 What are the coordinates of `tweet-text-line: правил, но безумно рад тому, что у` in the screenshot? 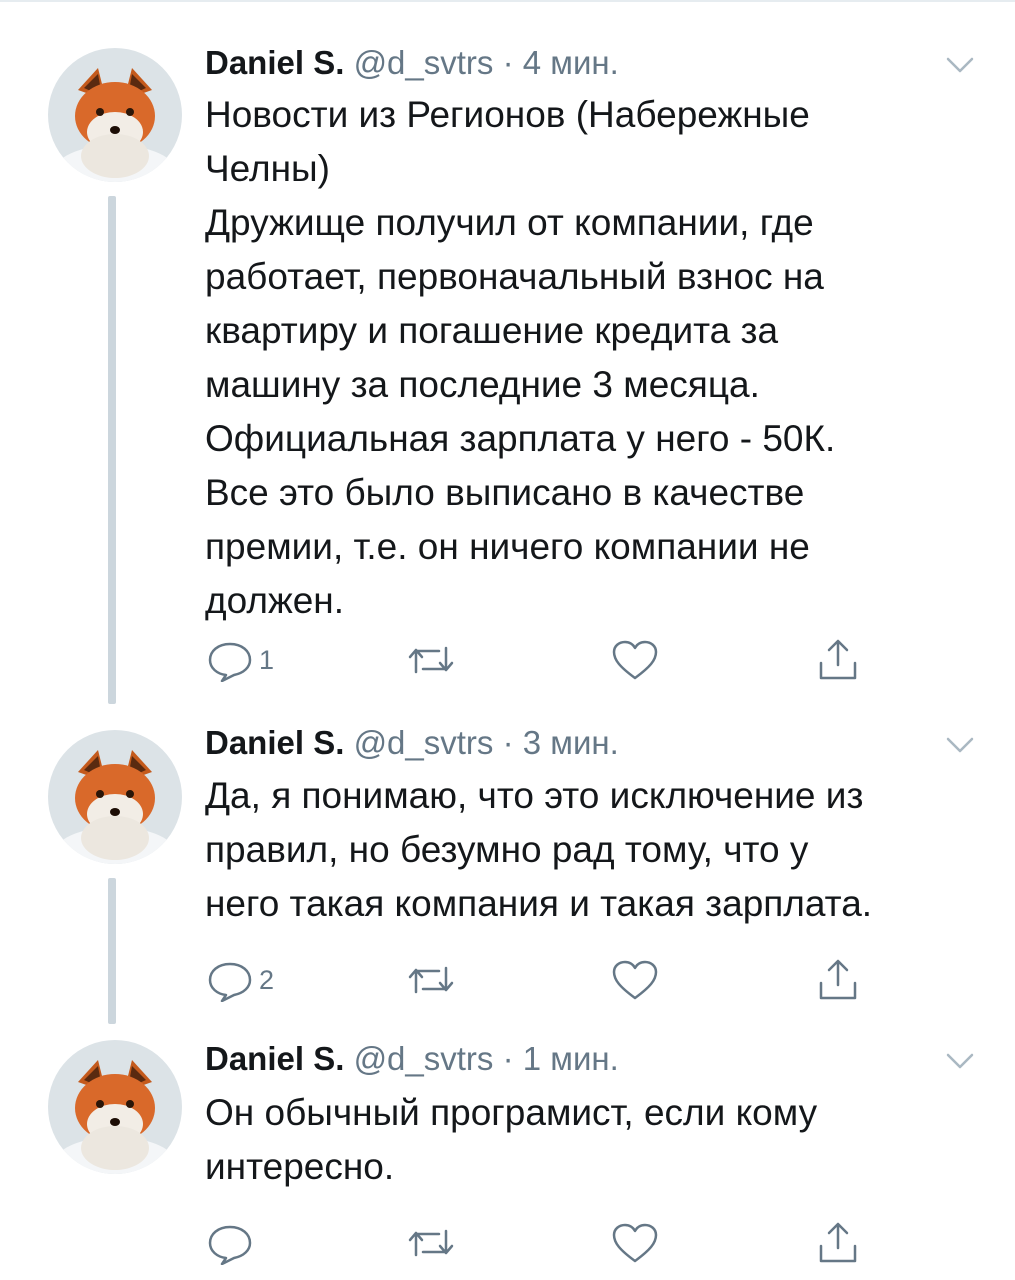 It's located at (507, 849).